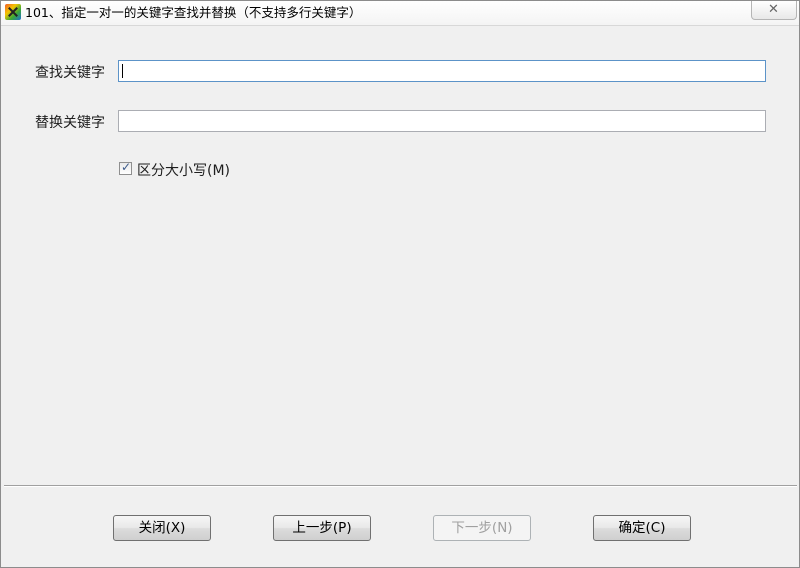 This screenshot has width=800, height=568. What do you see at coordinates (400, 486) in the screenshot?
I see `footer-separator` at bounding box center [400, 486].